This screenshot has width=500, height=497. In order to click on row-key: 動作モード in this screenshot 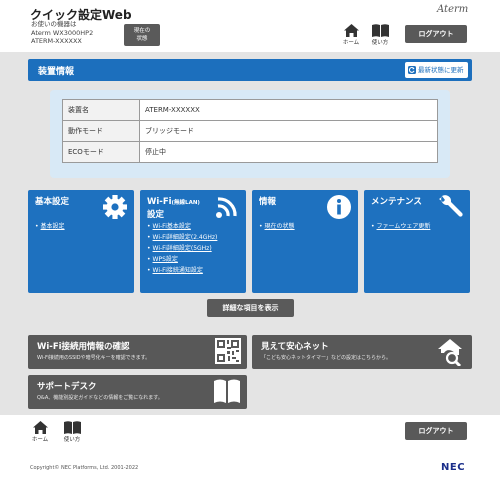, I will do `click(101, 131)`.